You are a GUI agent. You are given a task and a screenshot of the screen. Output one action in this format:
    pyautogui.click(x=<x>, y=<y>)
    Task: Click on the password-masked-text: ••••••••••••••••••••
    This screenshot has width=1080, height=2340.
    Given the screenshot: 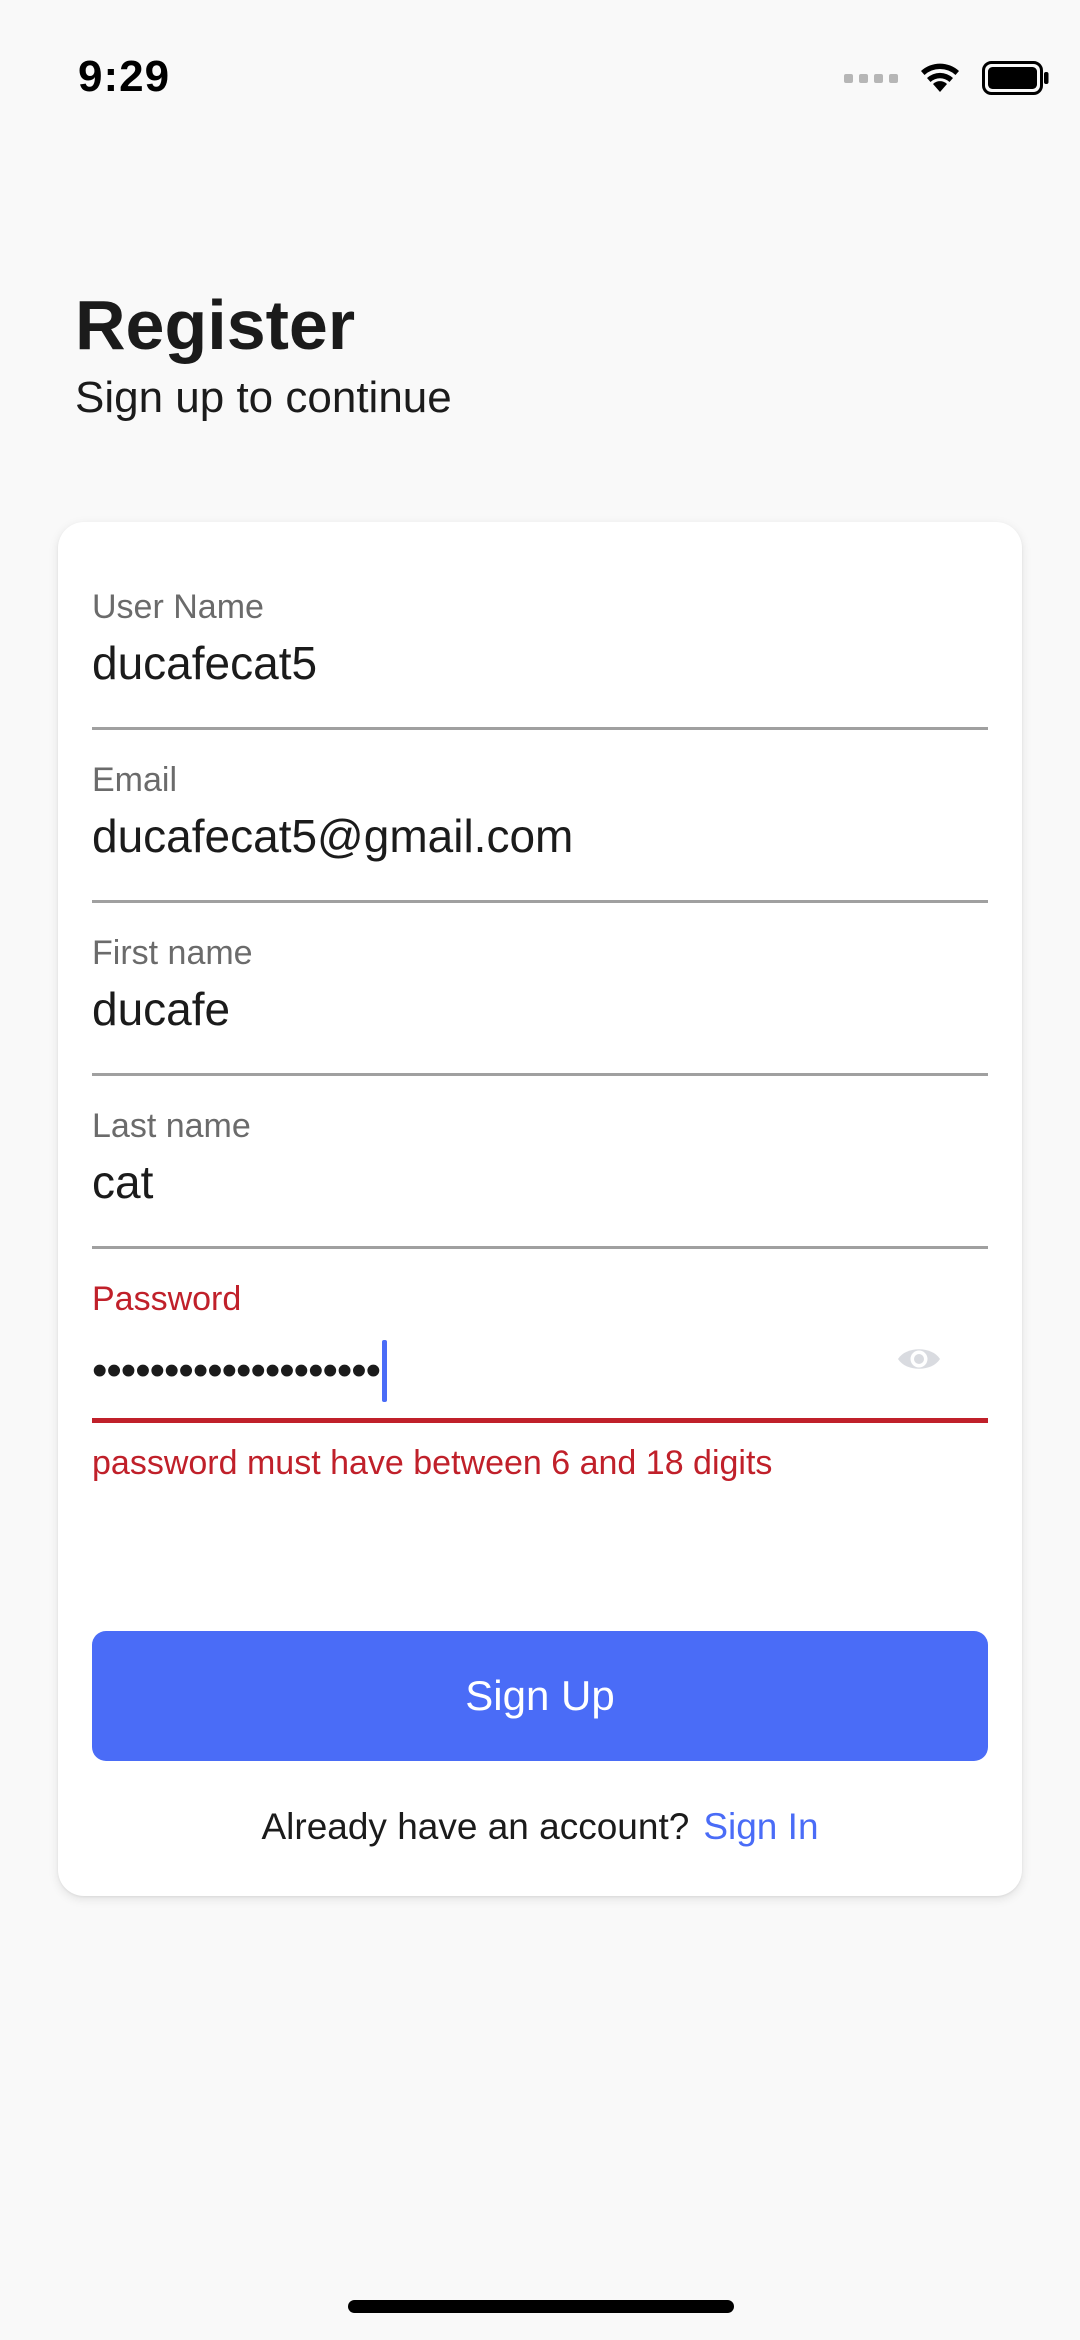 What is the action you would take?
    pyautogui.click(x=236, y=1370)
    